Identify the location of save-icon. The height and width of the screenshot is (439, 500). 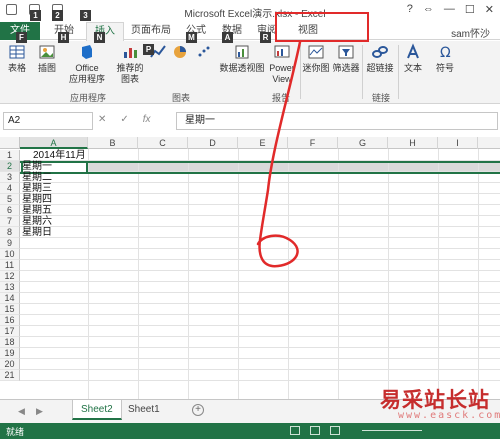
(11, 9).